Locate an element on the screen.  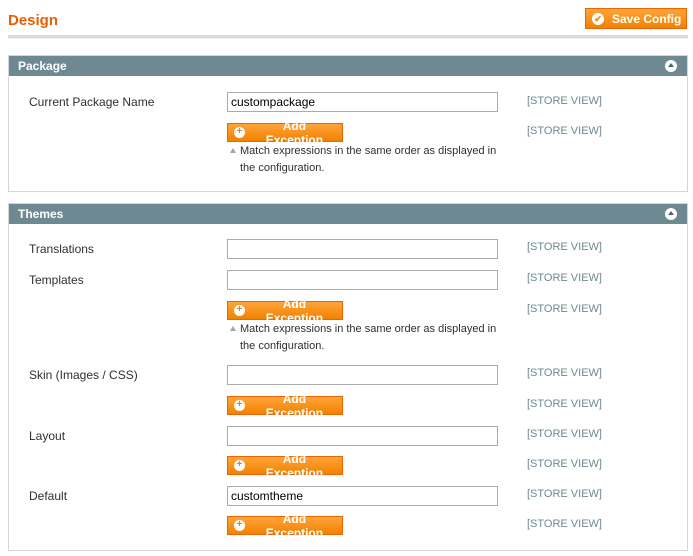
templates-input is located at coordinates (362, 280).